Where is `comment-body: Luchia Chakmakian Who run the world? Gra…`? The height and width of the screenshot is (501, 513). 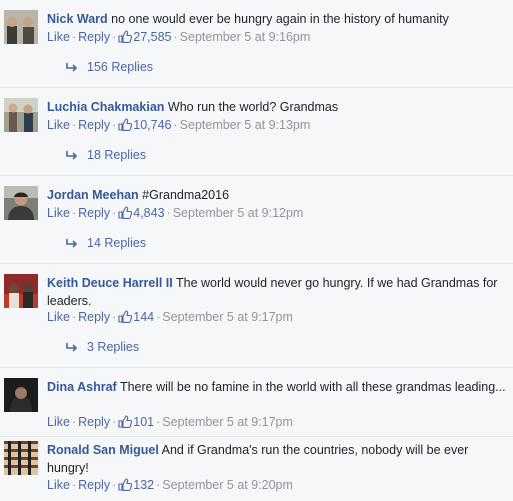 comment-body: Luchia Chakmakian Who run the world? Gra… is located at coordinates (277, 107).